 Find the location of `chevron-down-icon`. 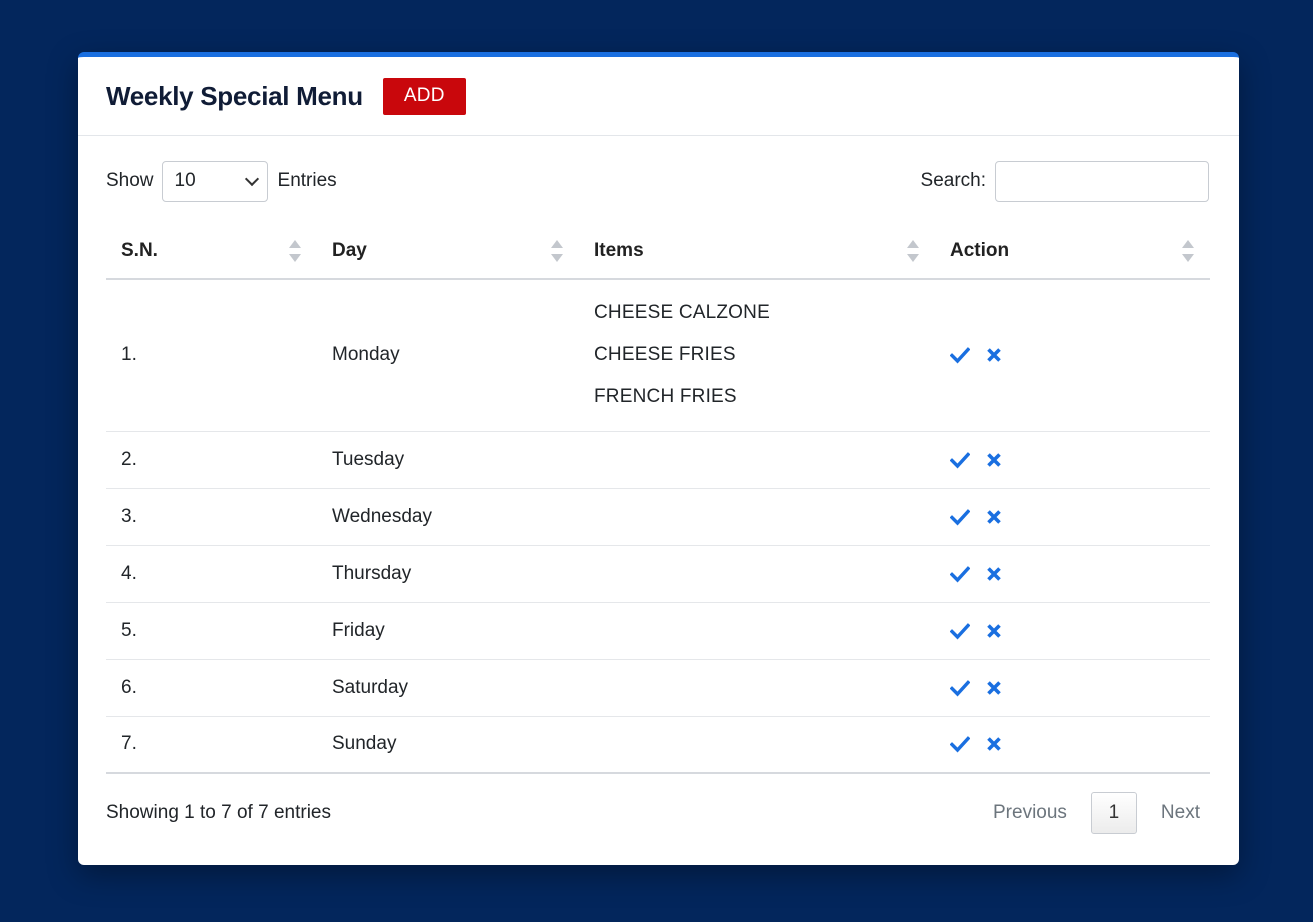

chevron-down-icon is located at coordinates (251, 178).